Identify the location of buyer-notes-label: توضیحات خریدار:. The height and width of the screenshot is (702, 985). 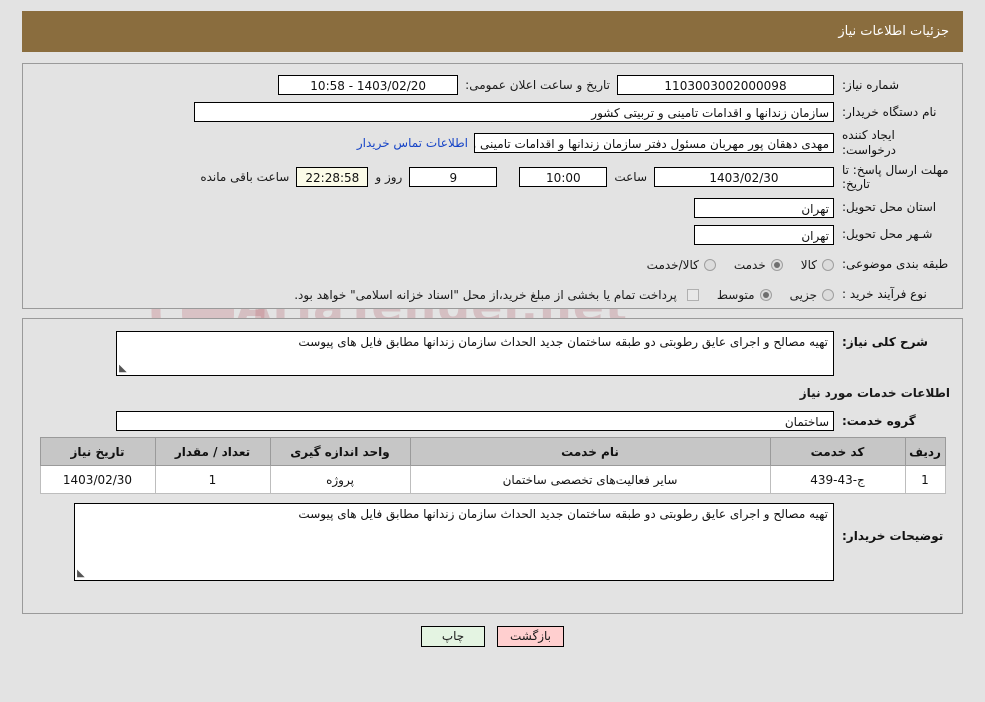
(893, 536).